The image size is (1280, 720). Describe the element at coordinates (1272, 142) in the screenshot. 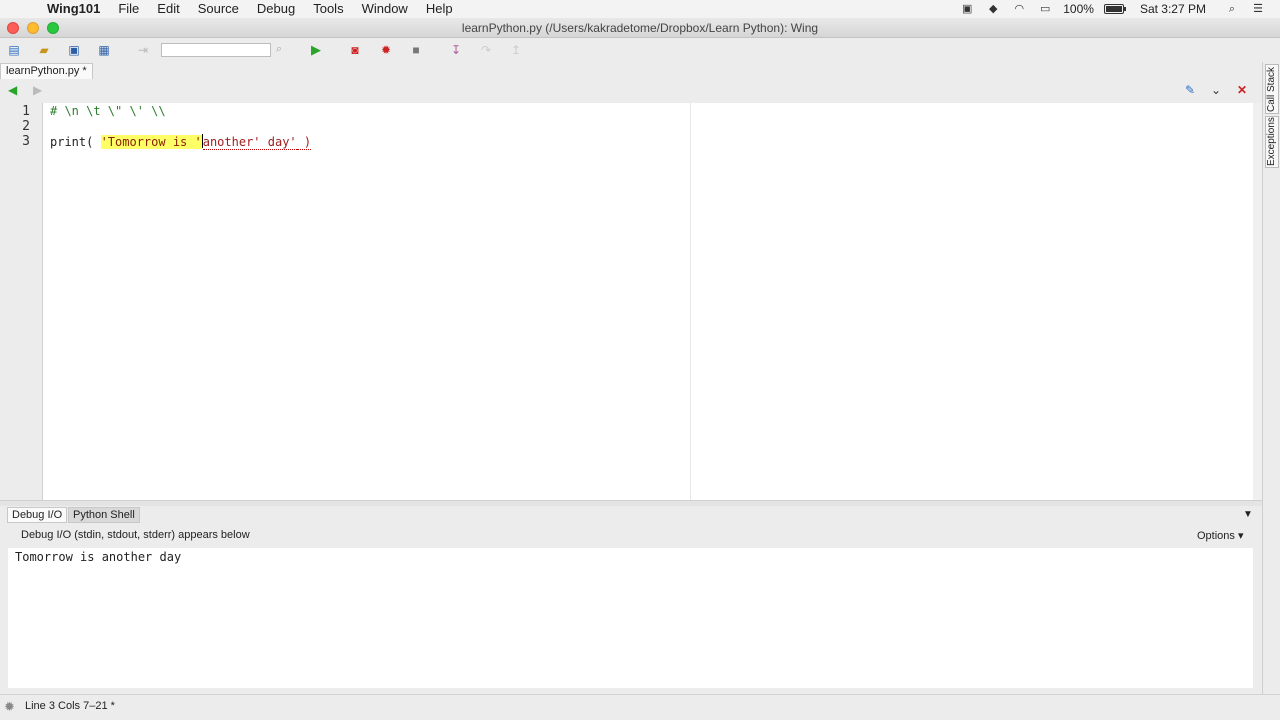

I see `side-tab-exceptions: Exceptions` at that location.